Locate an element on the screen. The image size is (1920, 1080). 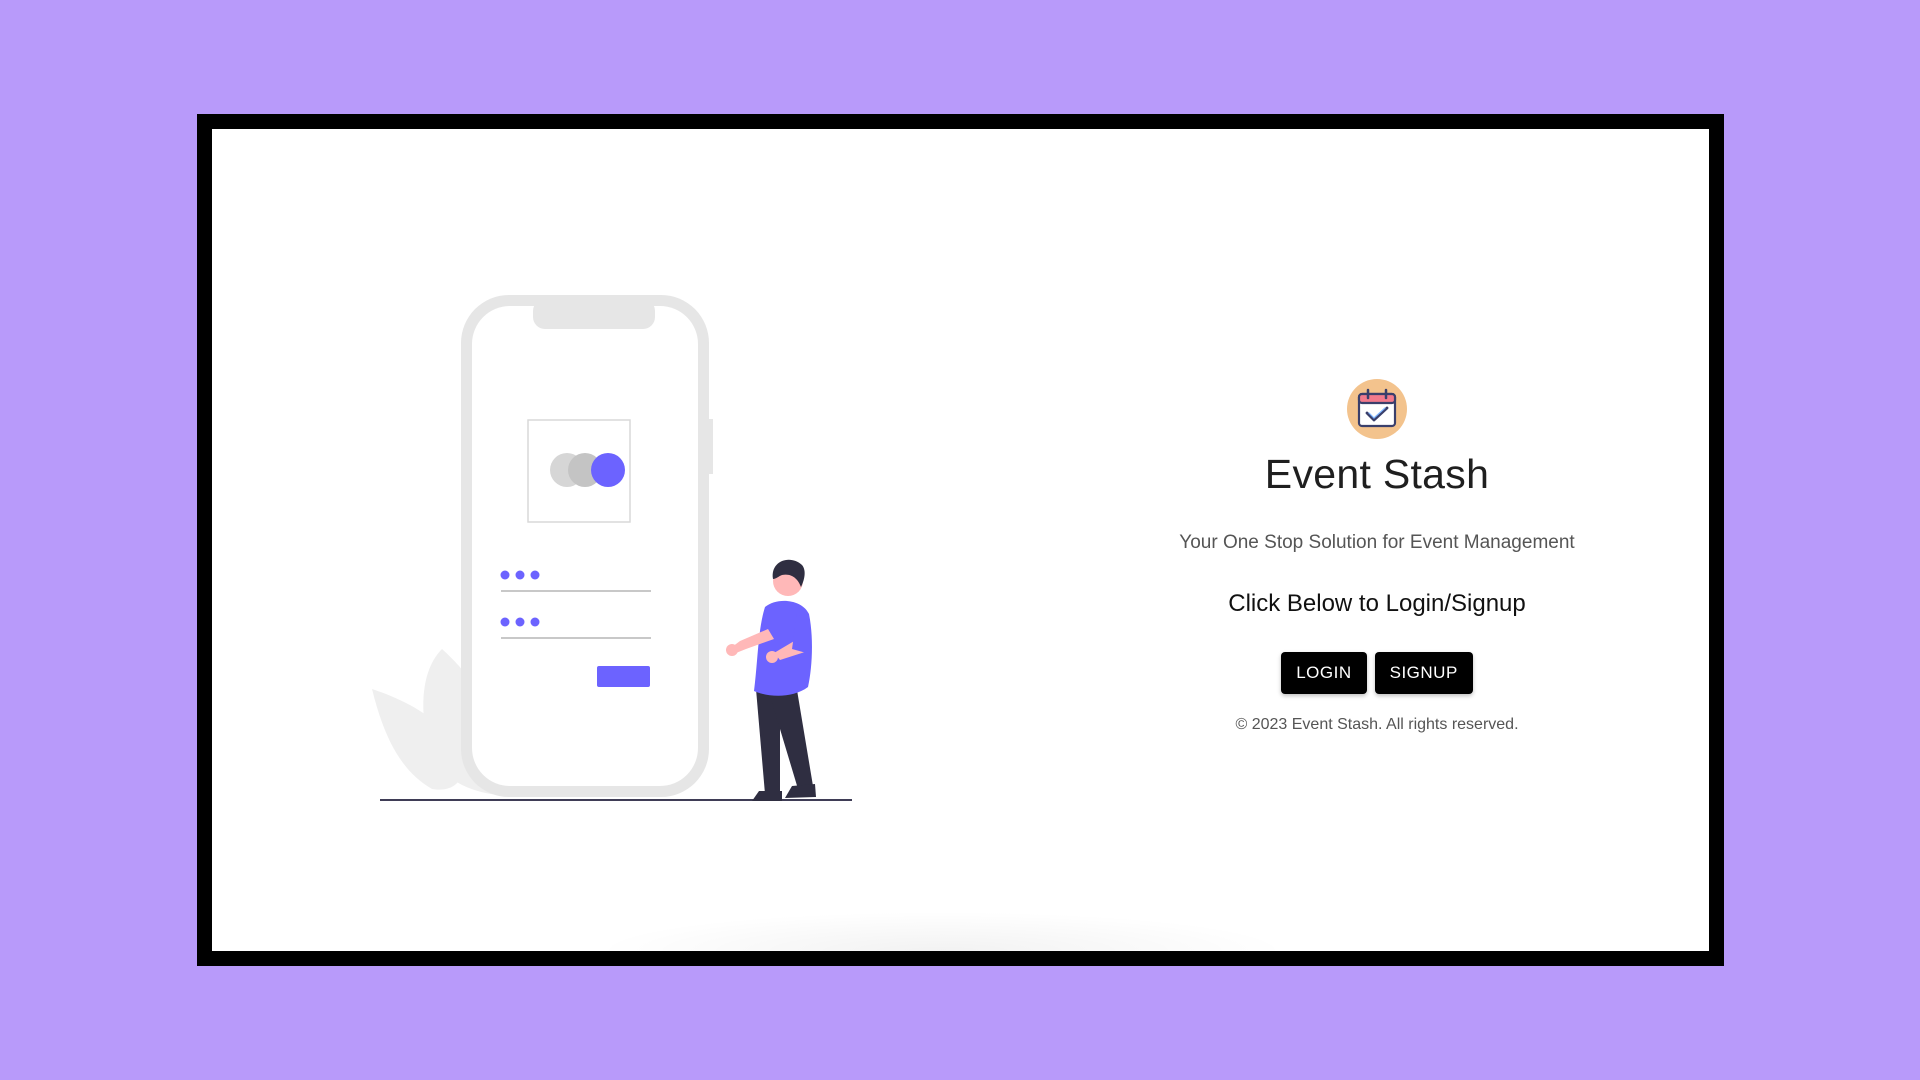
login-button: LOGIN is located at coordinates (1324, 673).